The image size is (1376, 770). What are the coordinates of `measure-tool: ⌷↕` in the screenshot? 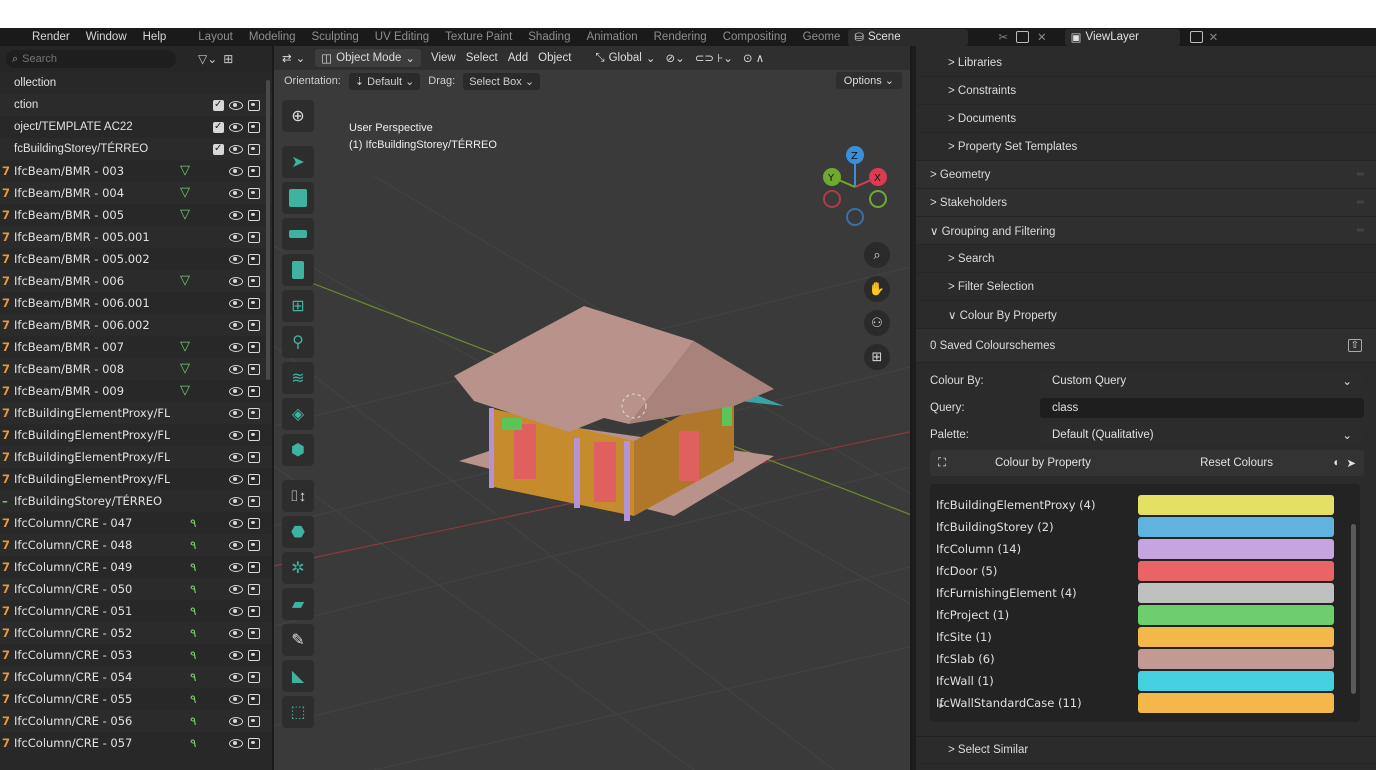 It's located at (298, 496).